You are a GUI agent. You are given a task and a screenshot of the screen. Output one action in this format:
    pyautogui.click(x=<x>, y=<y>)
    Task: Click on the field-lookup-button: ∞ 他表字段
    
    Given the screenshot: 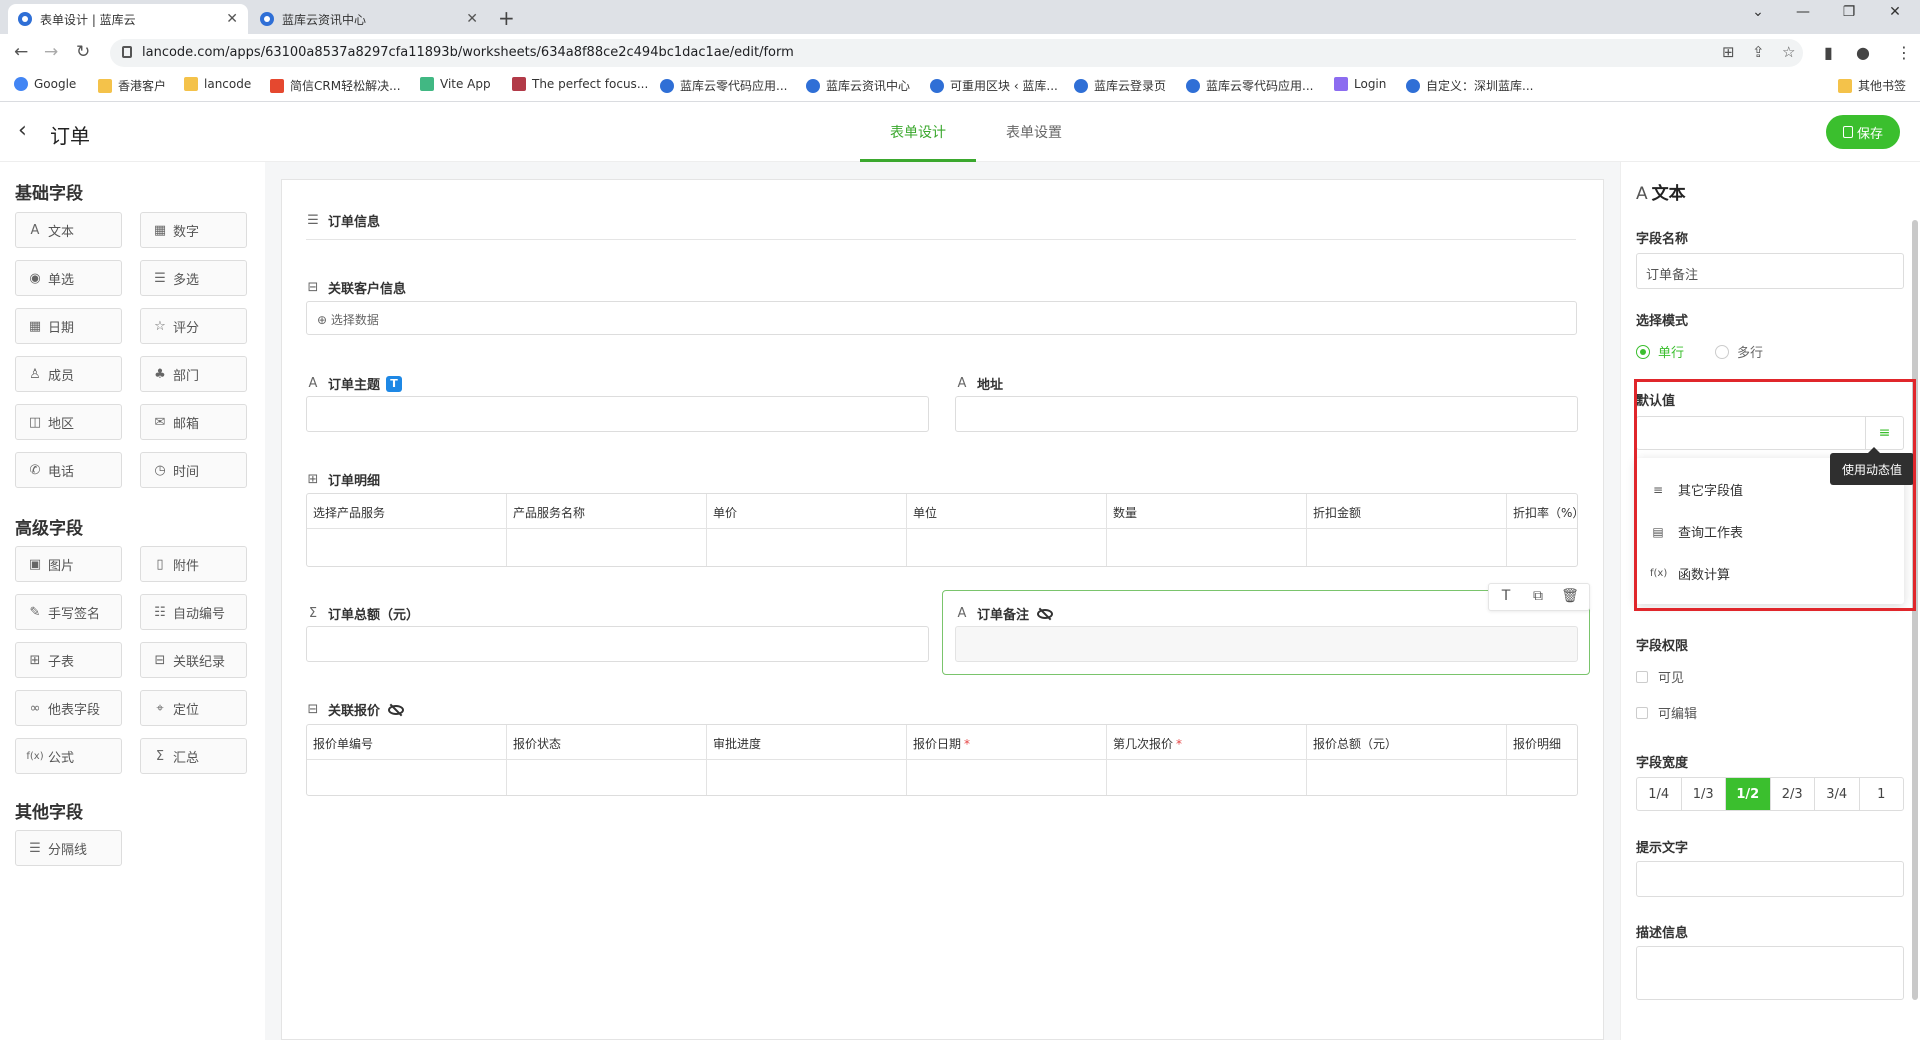 What is the action you would take?
    pyautogui.click(x=68, y=708)
    